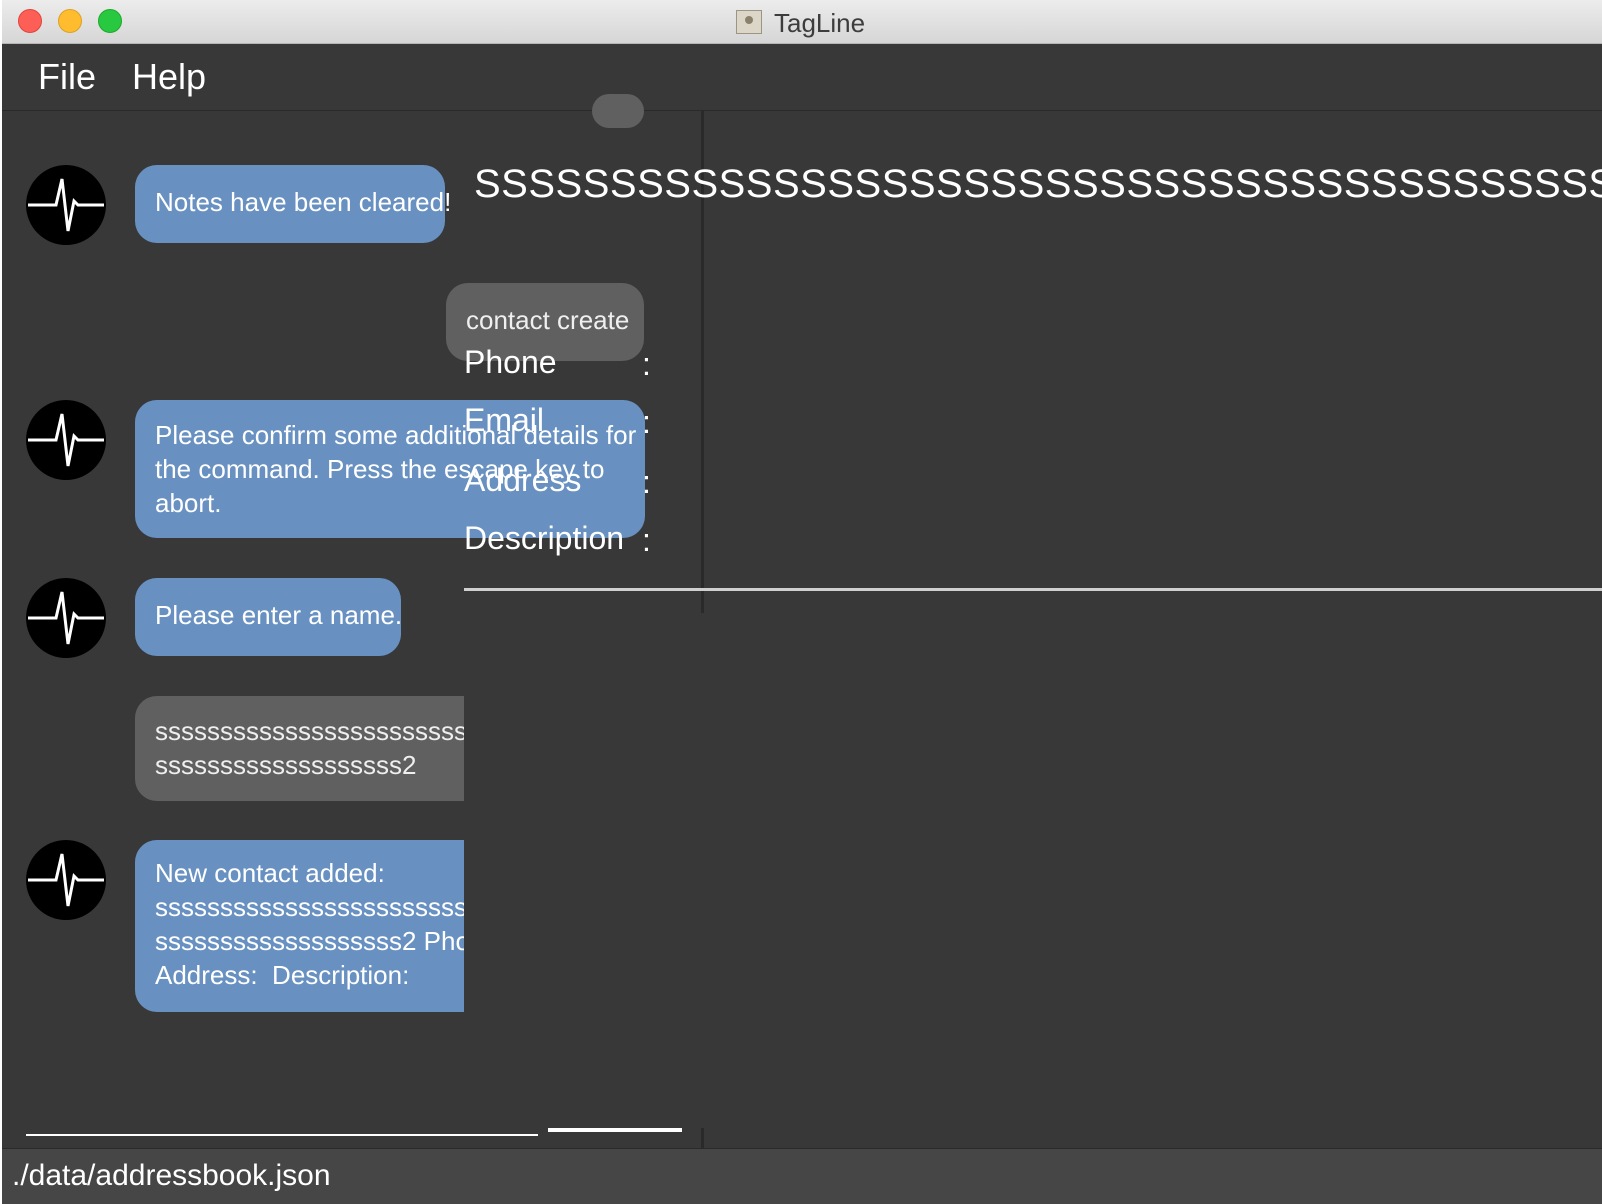 This screenshot has height=1204, width=1602. What do you see at coordinates (67, 77) in the screenshot?
I see `menu-file: File` at bounding box center [67, 77].